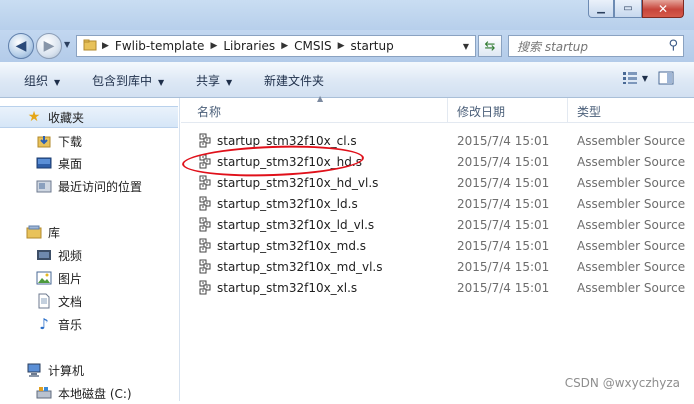 This screenshot has height=404, width=694. Describe the element at coordinates (466, 46) in the screenshot. I see `address-dropdown-icon: ▼` at that location.